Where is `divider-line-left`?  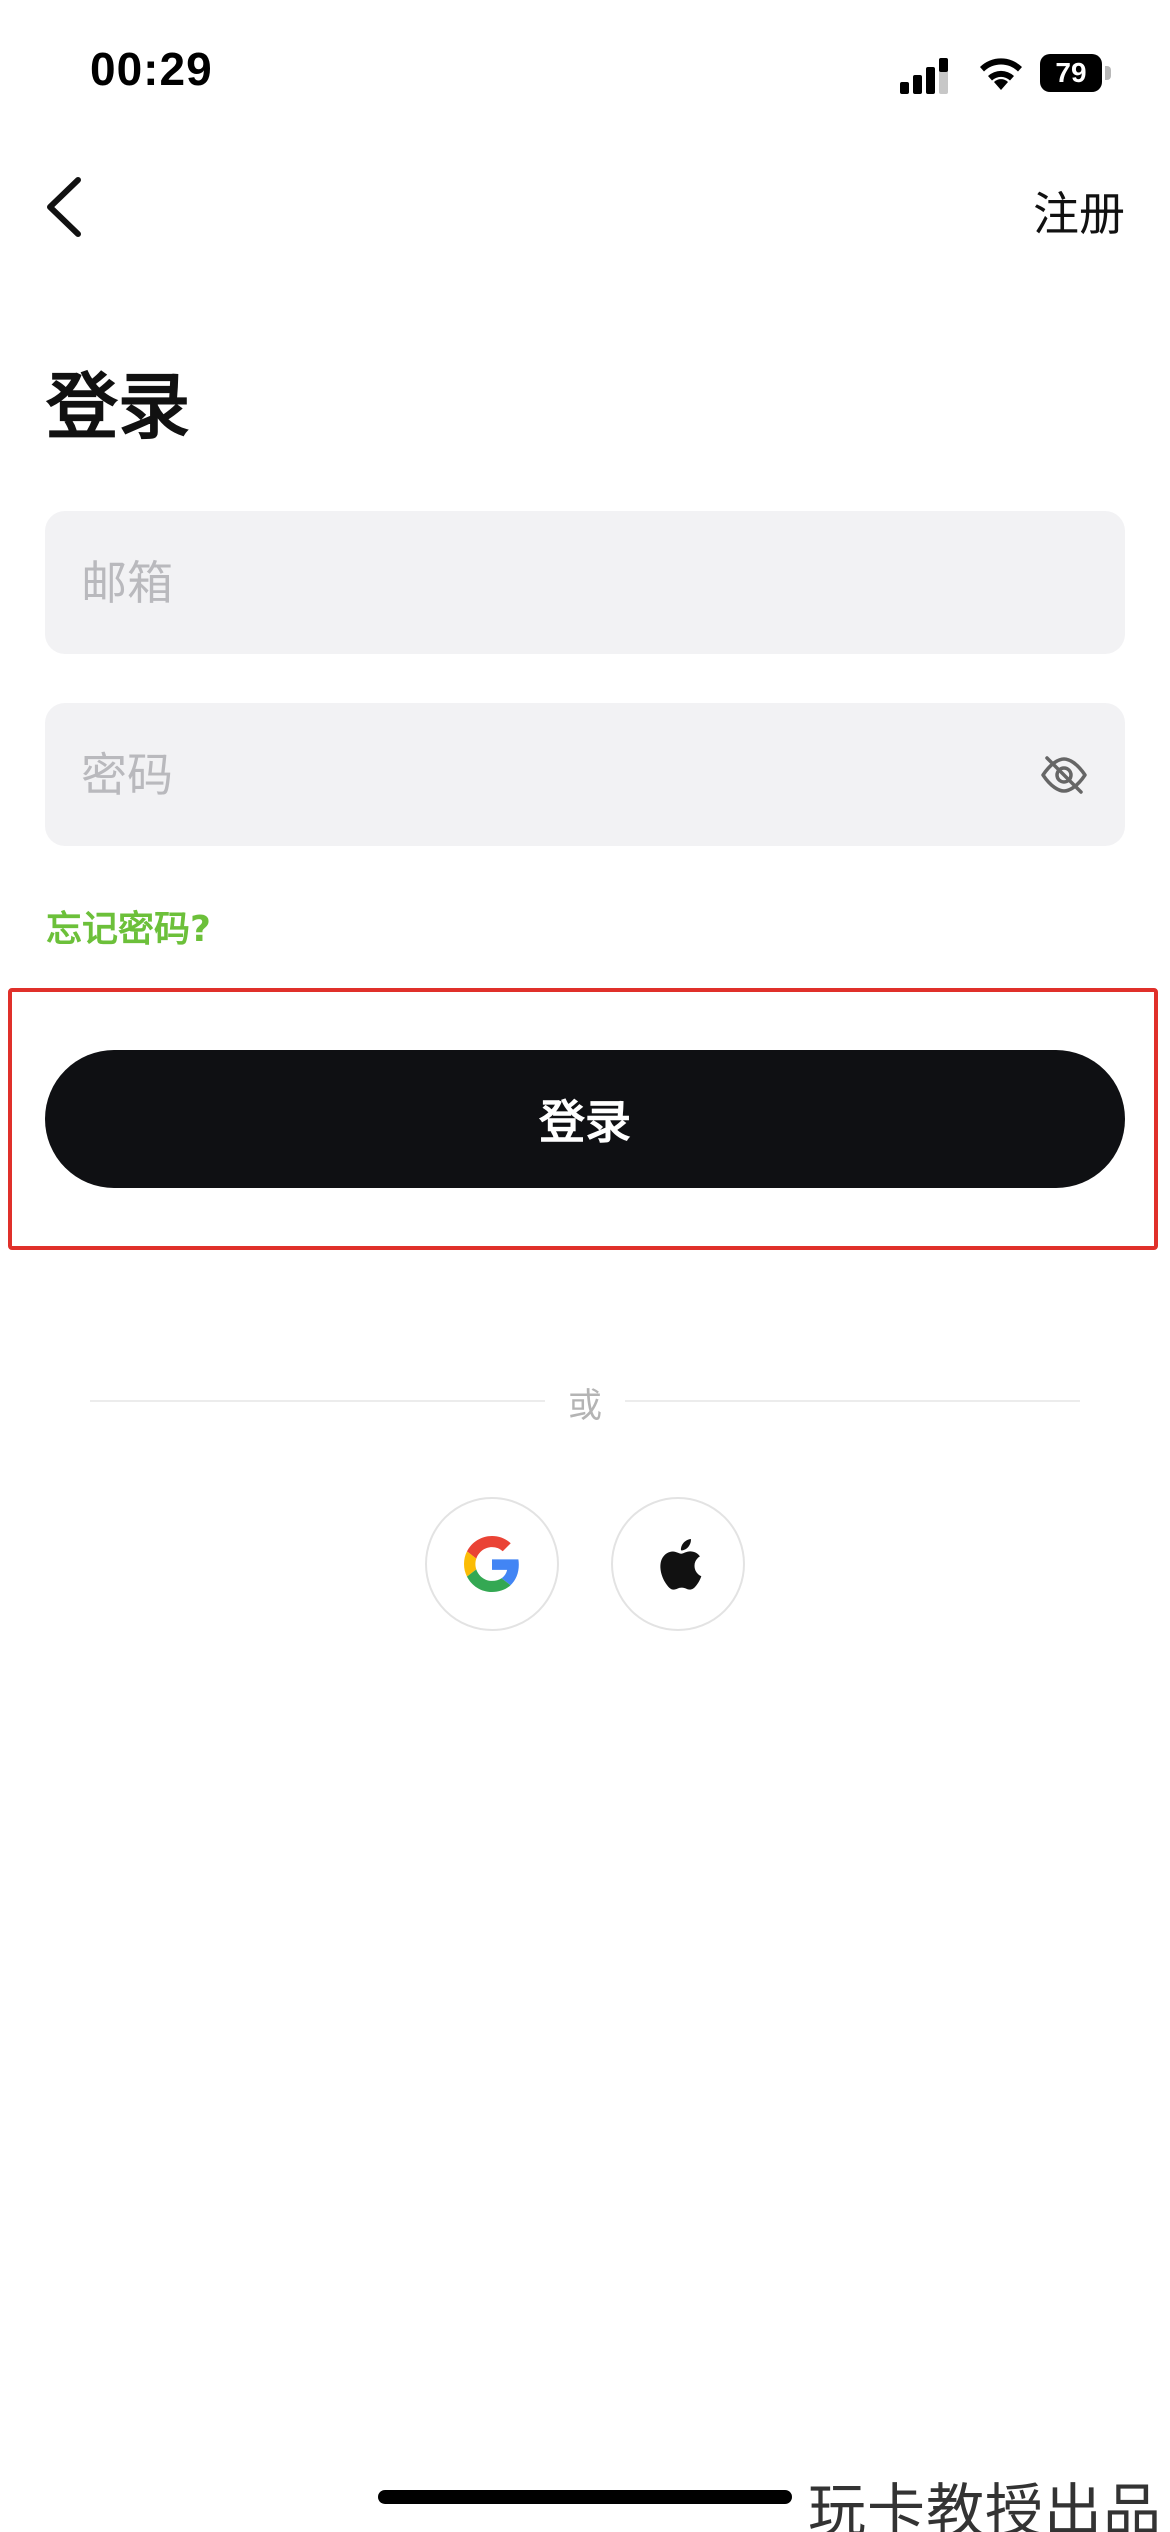
divider-line-left is located at coordinates (317, 1401).